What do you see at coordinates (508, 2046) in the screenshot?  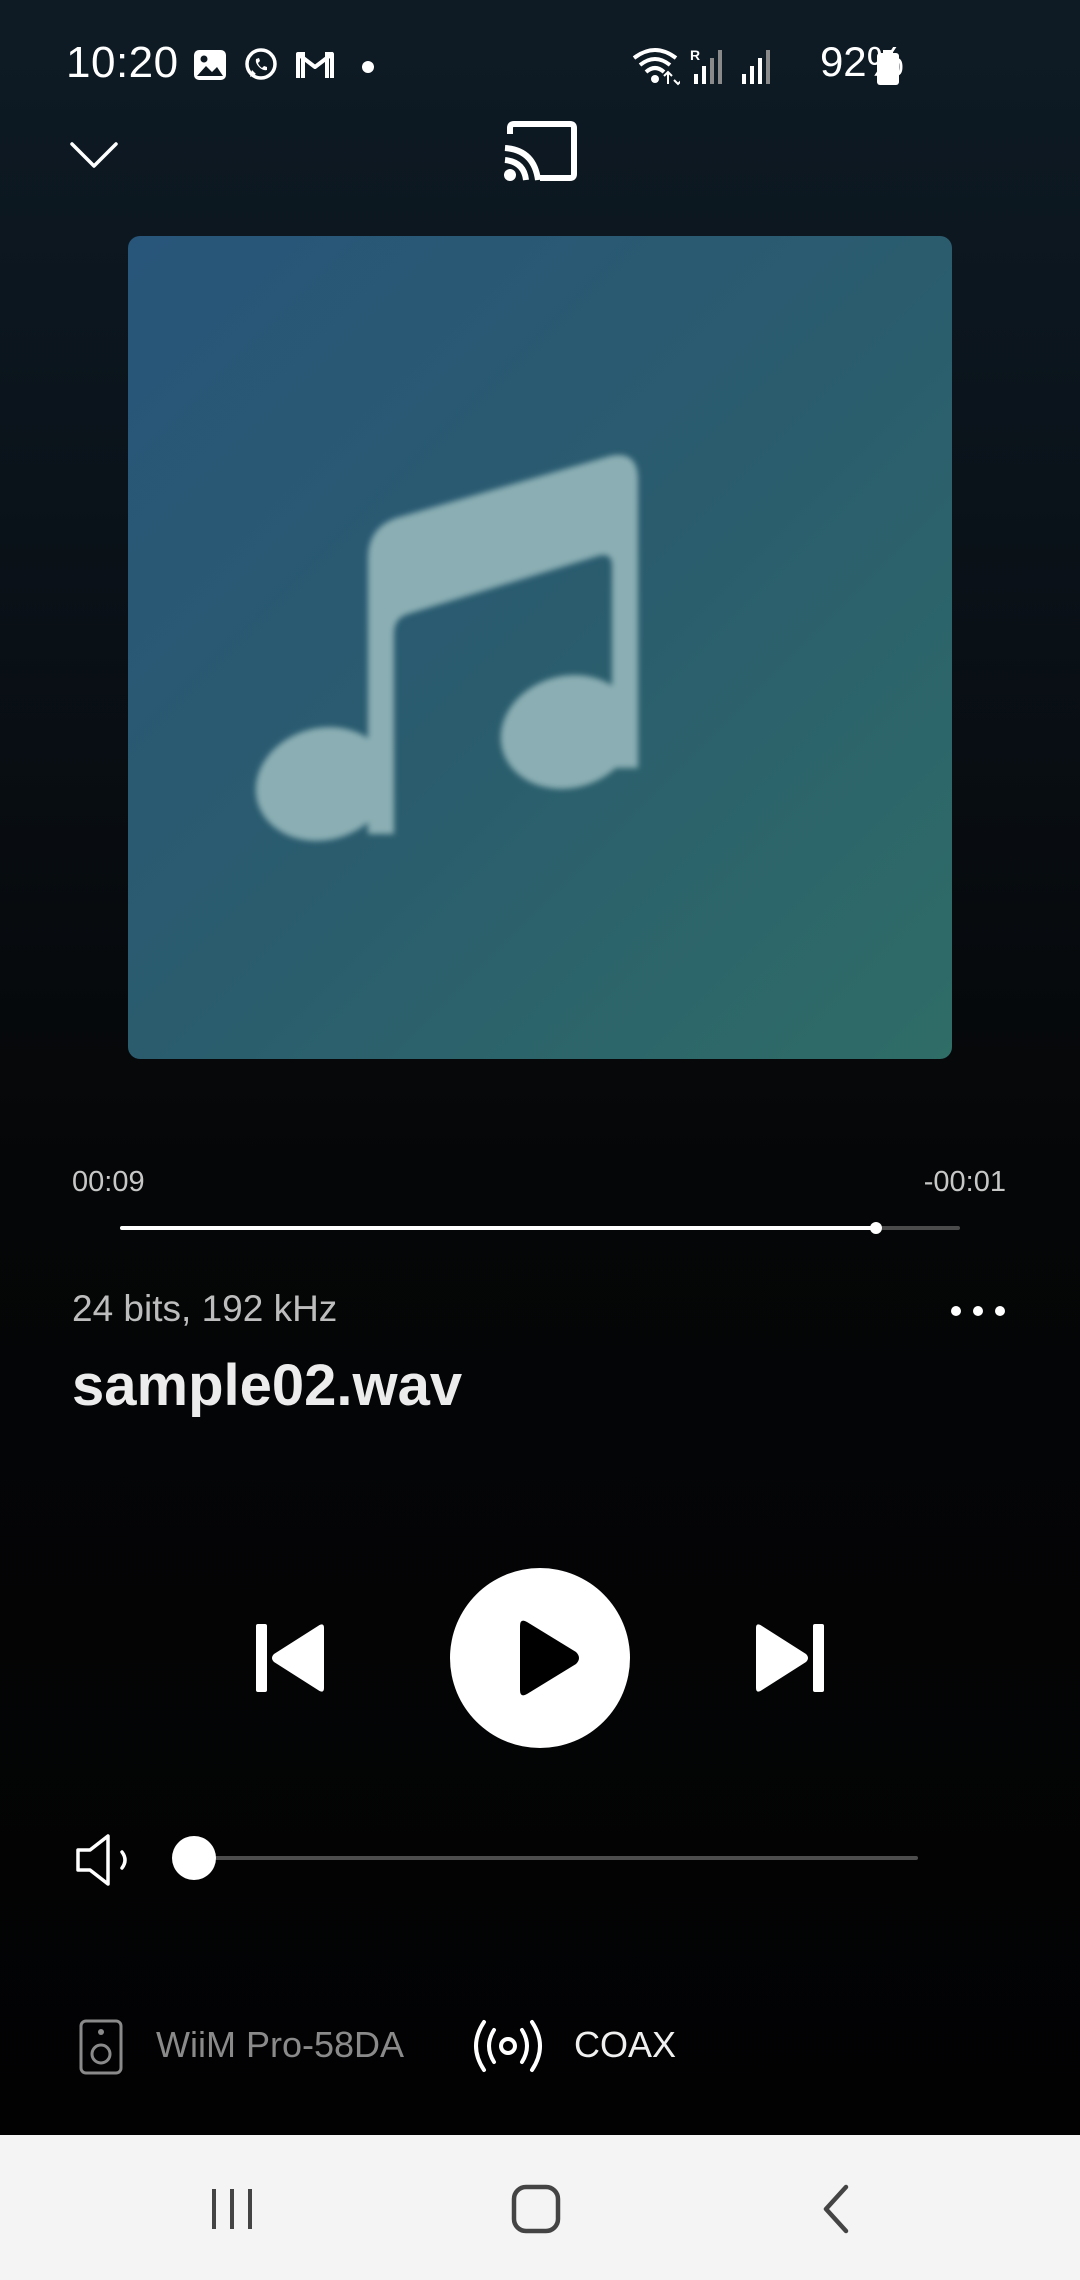 I see `input-source-icon` at bounding box center [508, 2046].